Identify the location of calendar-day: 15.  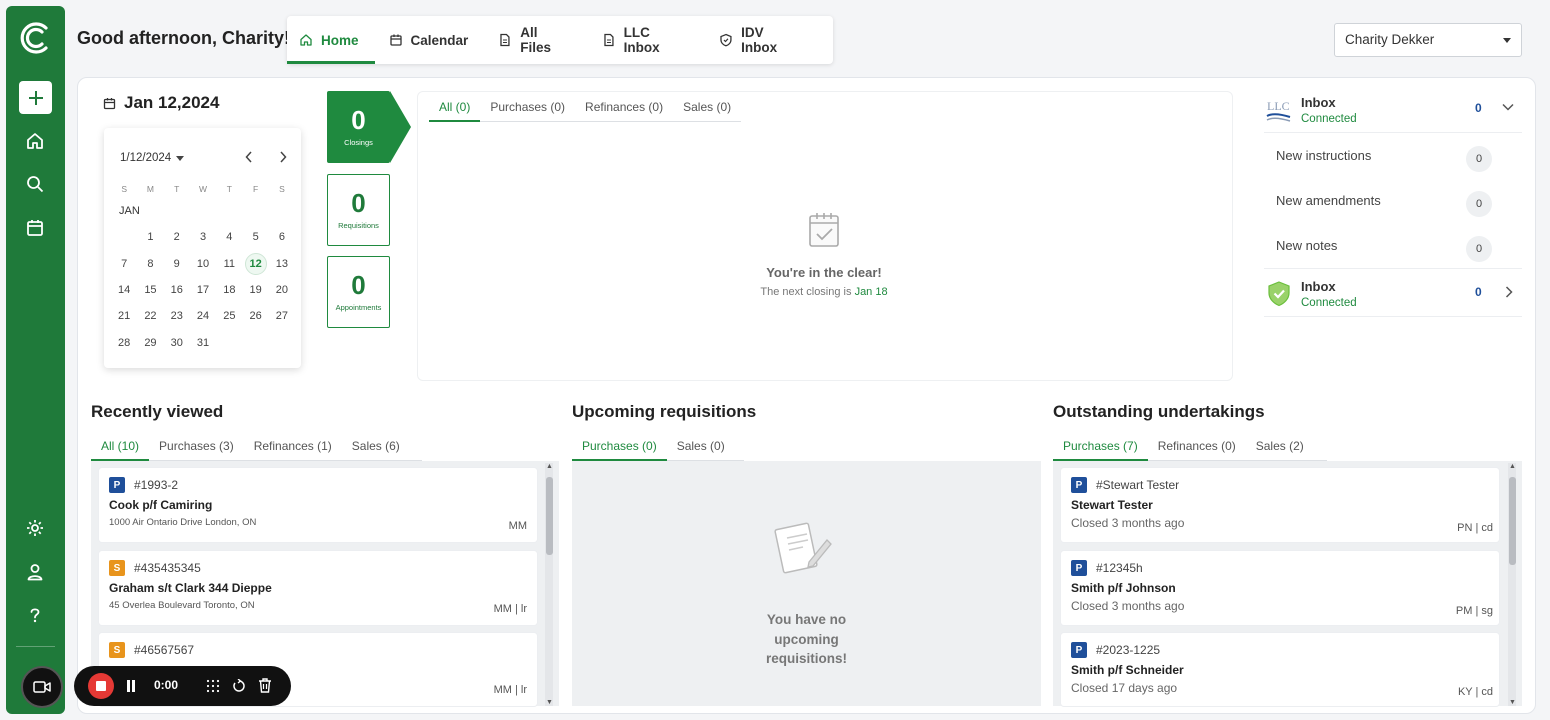
(150, 290).